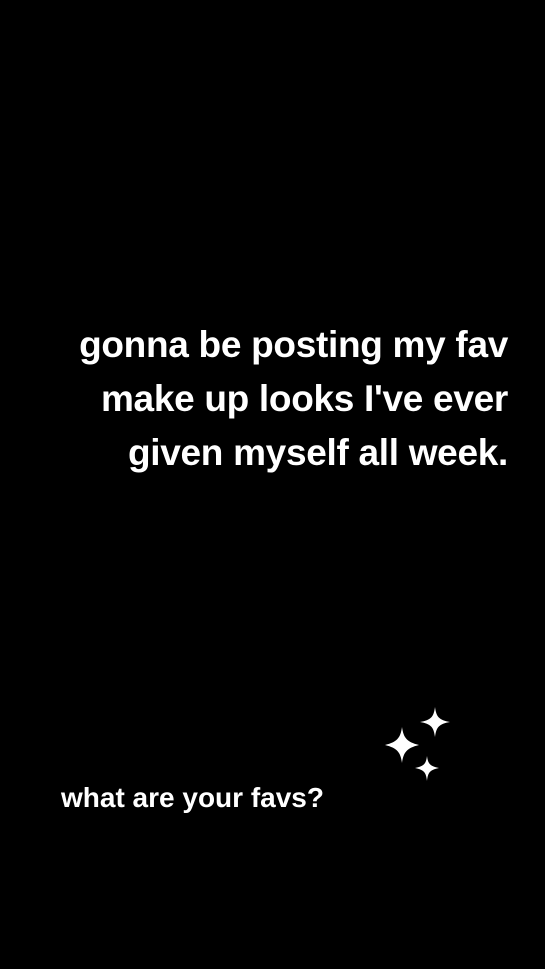 The width and height of the screenshot is (545, 969). What do you see at coordinates (427, 768) in the screenshot?
I see `sparkle-small-icon` at bounding box center [427, 768].